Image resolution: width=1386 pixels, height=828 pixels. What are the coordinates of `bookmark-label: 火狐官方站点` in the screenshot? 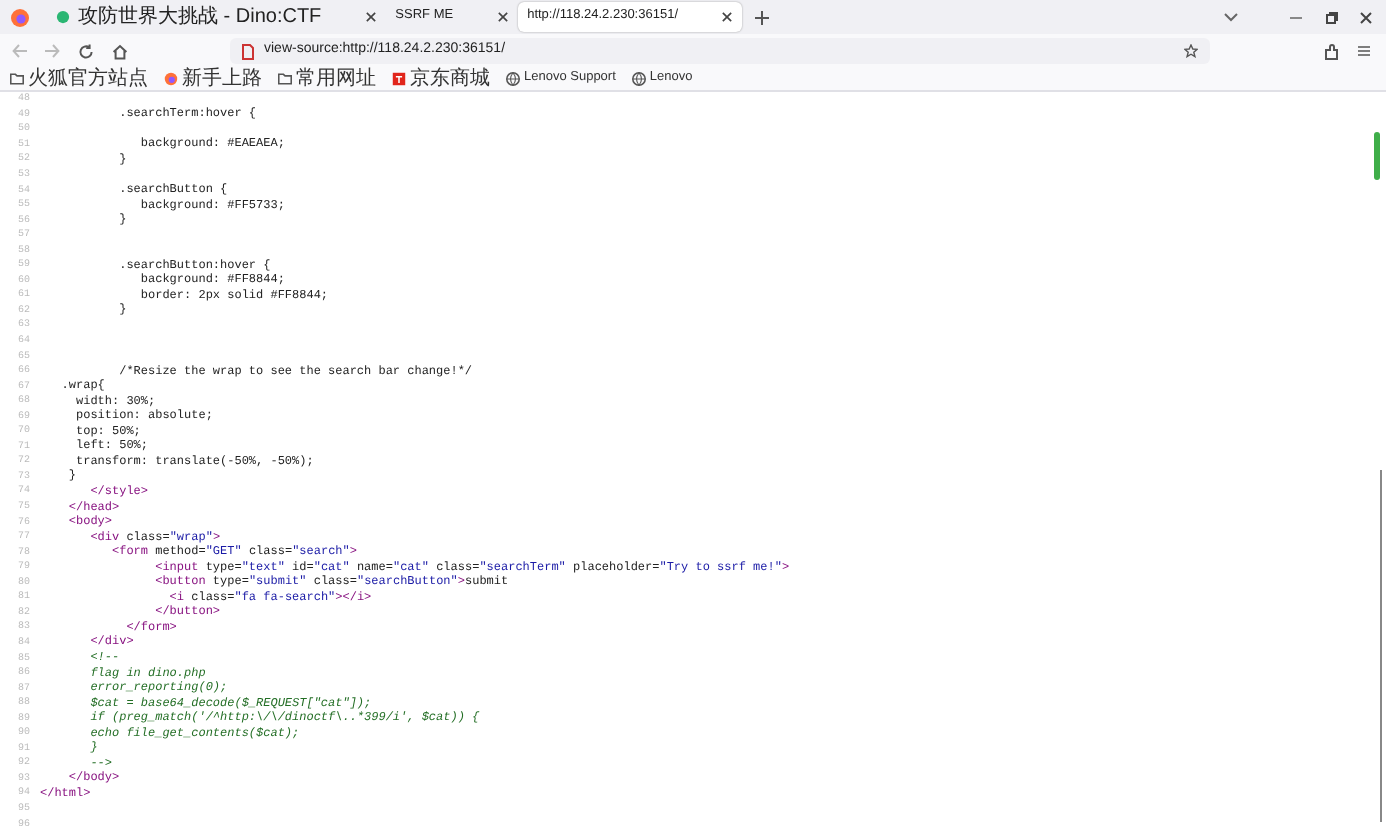 It's located at (88, 79).